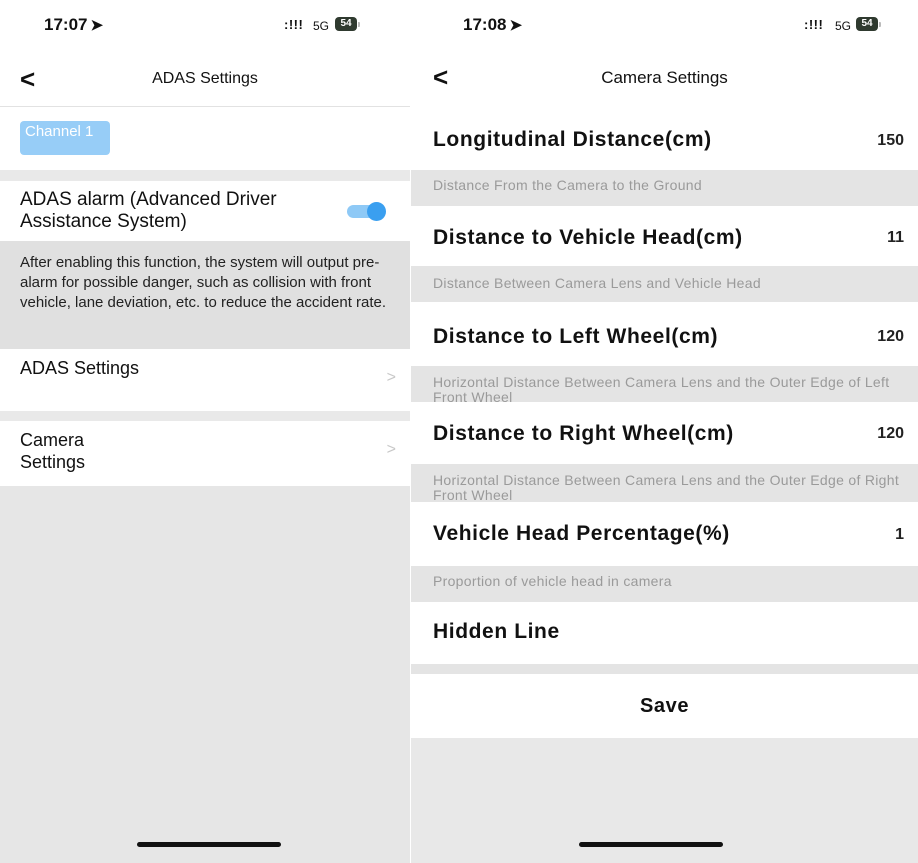  Describe the element at coordinates (576, 336) in the screenshot. I see `setting-label: Distance to Left Wheel(cm)` at that location.